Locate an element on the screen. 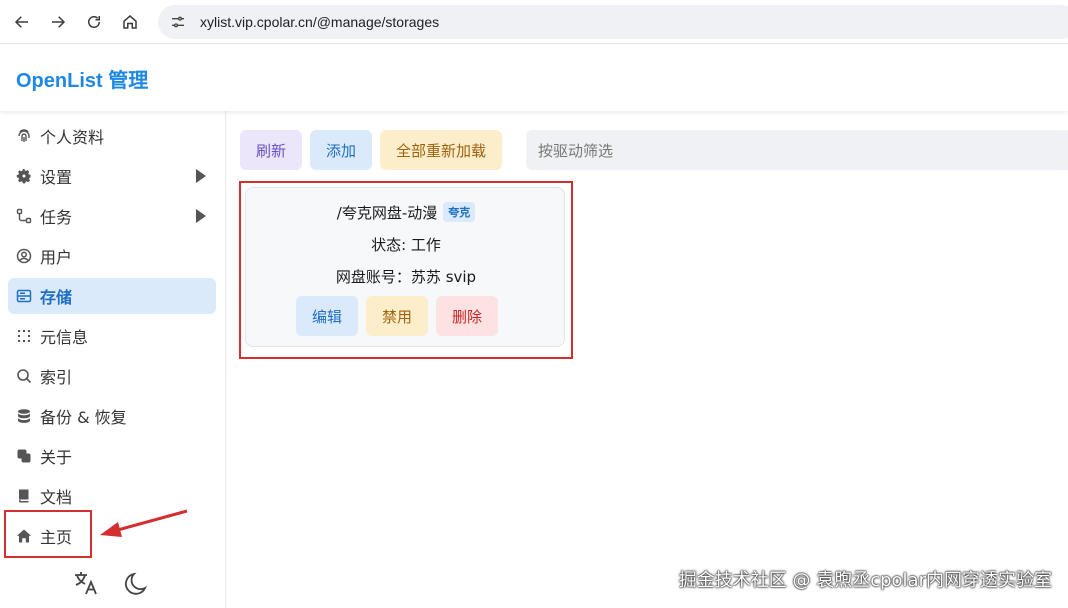 This screenshot has height=608, width=1068. search-icon is located at coordinates (24, 376).